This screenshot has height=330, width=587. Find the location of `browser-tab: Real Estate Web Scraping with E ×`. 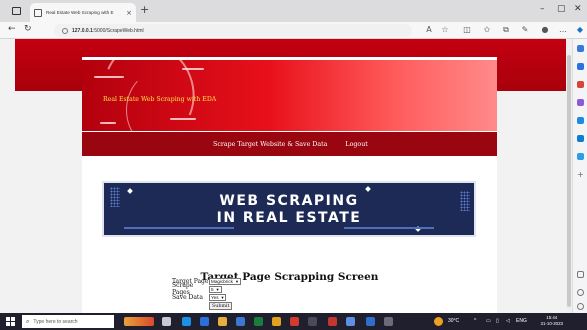

browser-tab: Real Estate Web Scraping with E × is located at coordinates (83, 12).